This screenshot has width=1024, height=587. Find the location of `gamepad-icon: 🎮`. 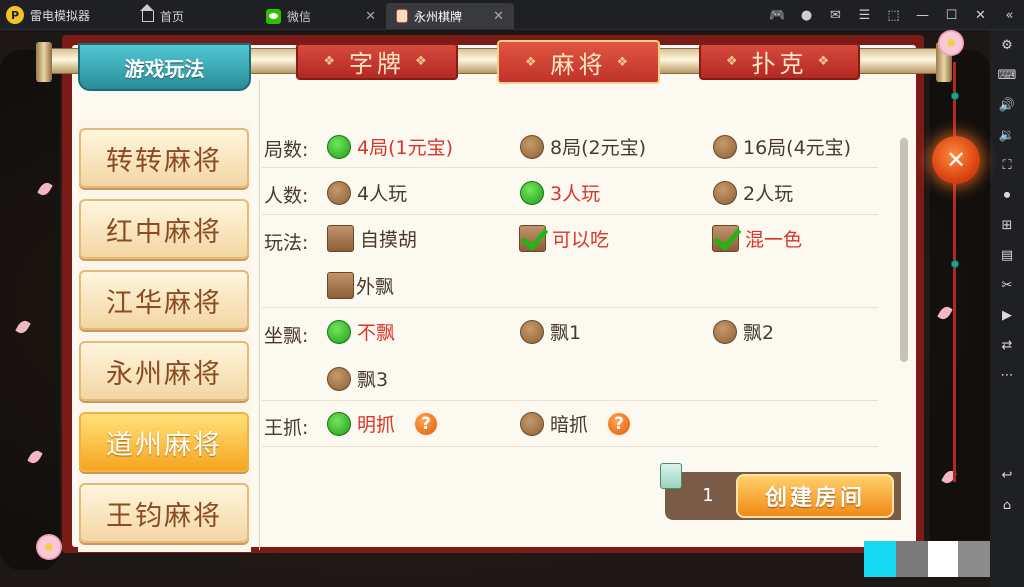

gamepad-icon: 🎮 is located at coordinates (777, 15).